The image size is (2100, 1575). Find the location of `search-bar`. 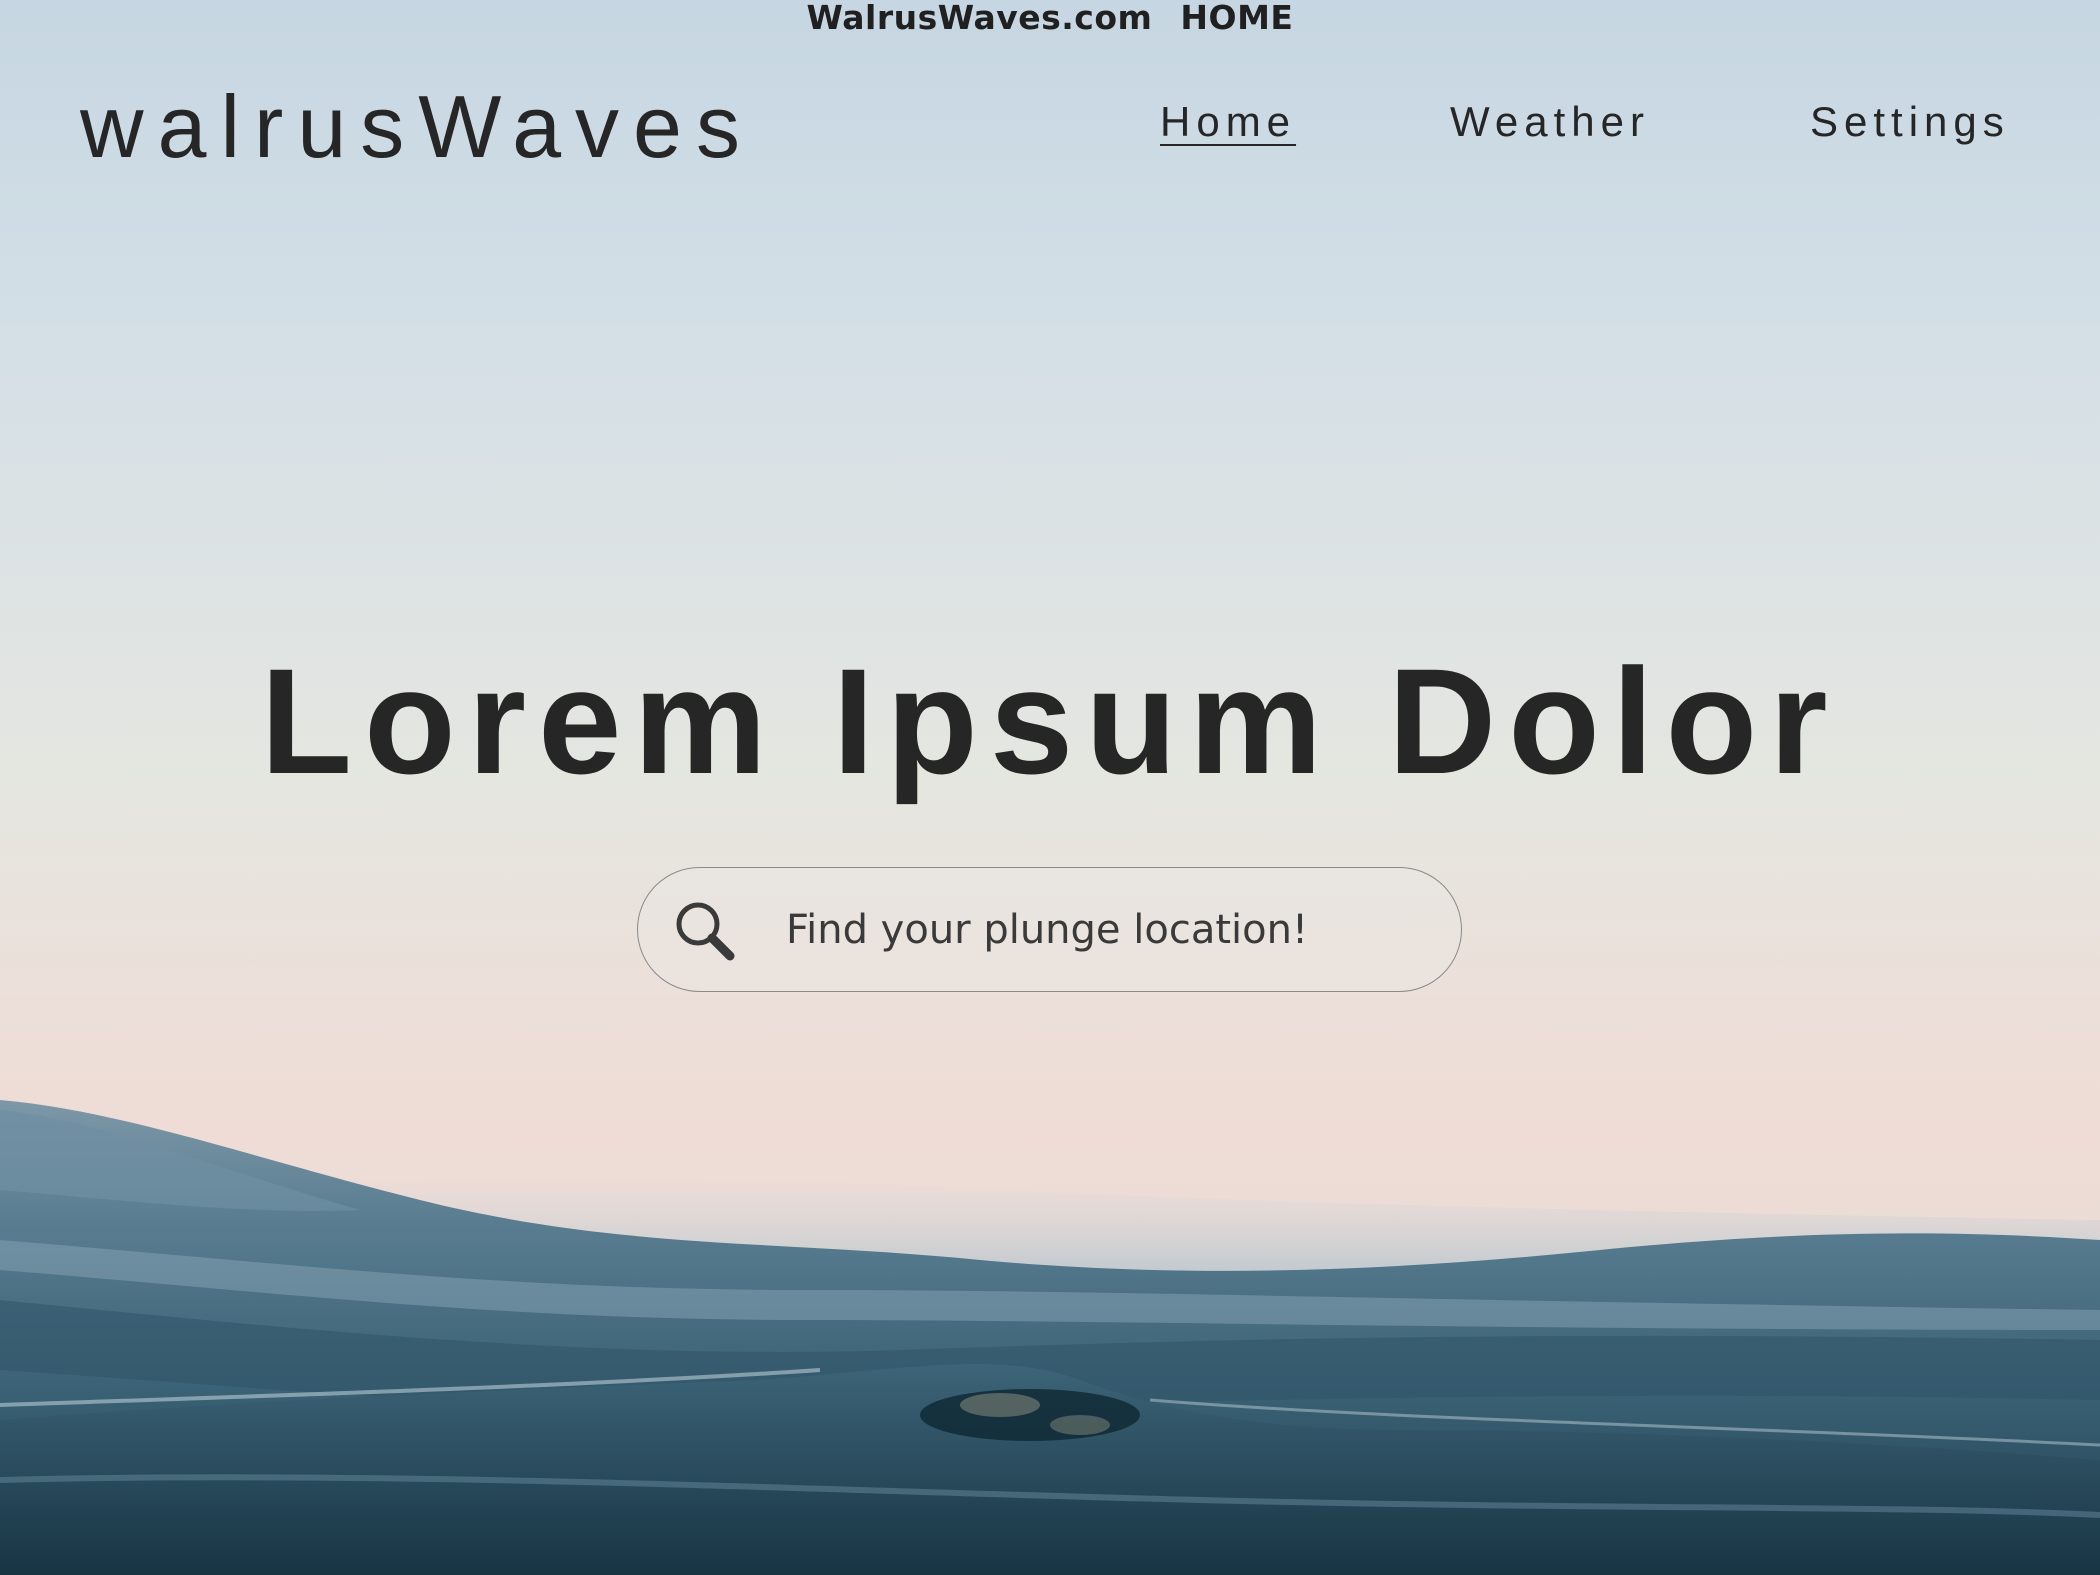

search-bar is located at coordinates (1049, 929).